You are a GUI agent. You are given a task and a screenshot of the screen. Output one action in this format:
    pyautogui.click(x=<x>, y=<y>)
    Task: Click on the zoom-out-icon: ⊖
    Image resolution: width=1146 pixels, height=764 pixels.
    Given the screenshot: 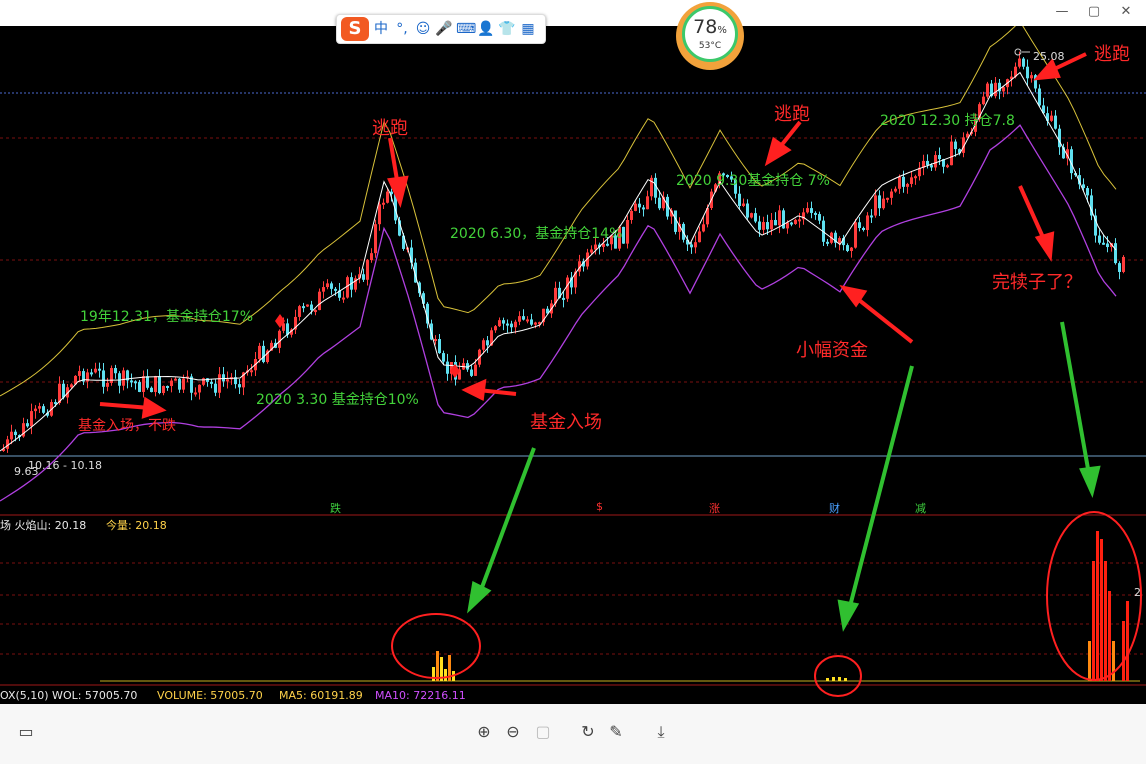 What is the action you would take?
    pyautogui.click(x=513, y=732)
    